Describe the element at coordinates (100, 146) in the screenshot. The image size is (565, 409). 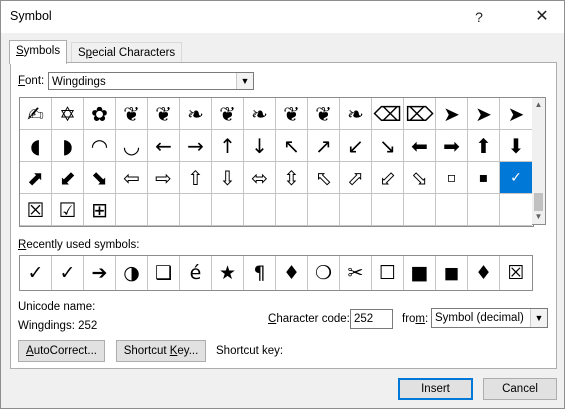
I see `symbol-cell: ◠` at that location.